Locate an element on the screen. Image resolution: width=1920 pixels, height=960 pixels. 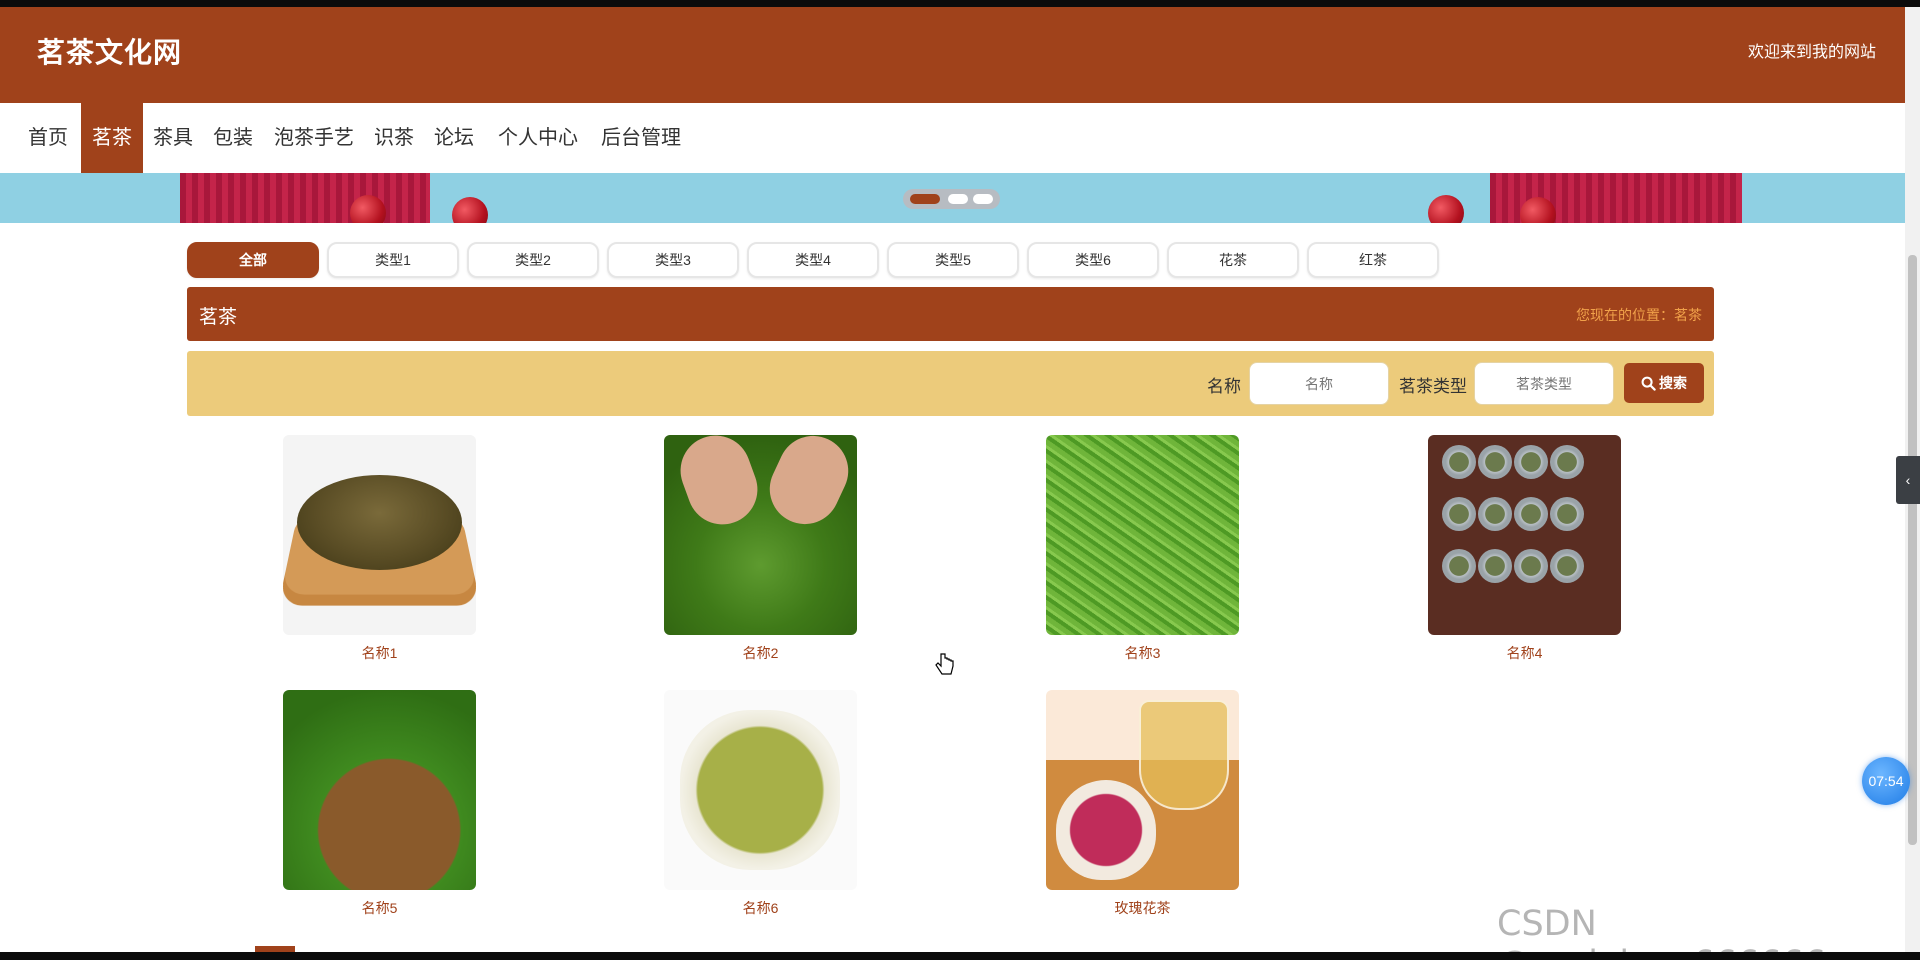
search-icon is located at coordinates (1648, 383).